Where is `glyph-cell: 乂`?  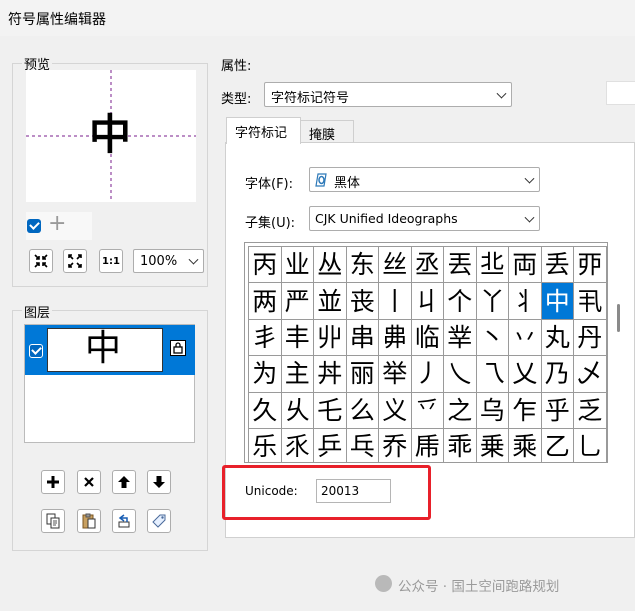 glyph-cell: 乂 is located at coordinates (525, 374).